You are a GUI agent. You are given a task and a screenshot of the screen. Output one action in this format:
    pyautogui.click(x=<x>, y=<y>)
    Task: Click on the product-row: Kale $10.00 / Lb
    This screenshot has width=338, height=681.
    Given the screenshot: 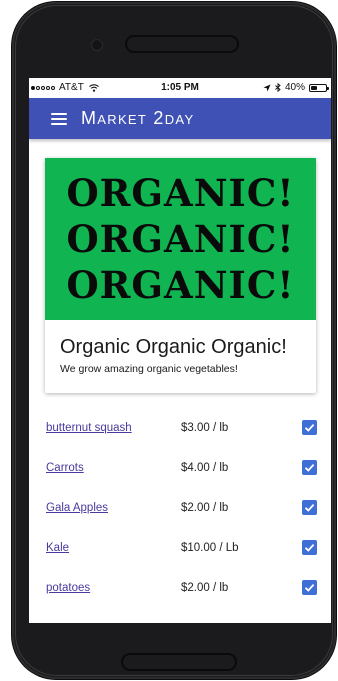 What is the action you would take?
    pyautogui.click(x=180, y=550)
    